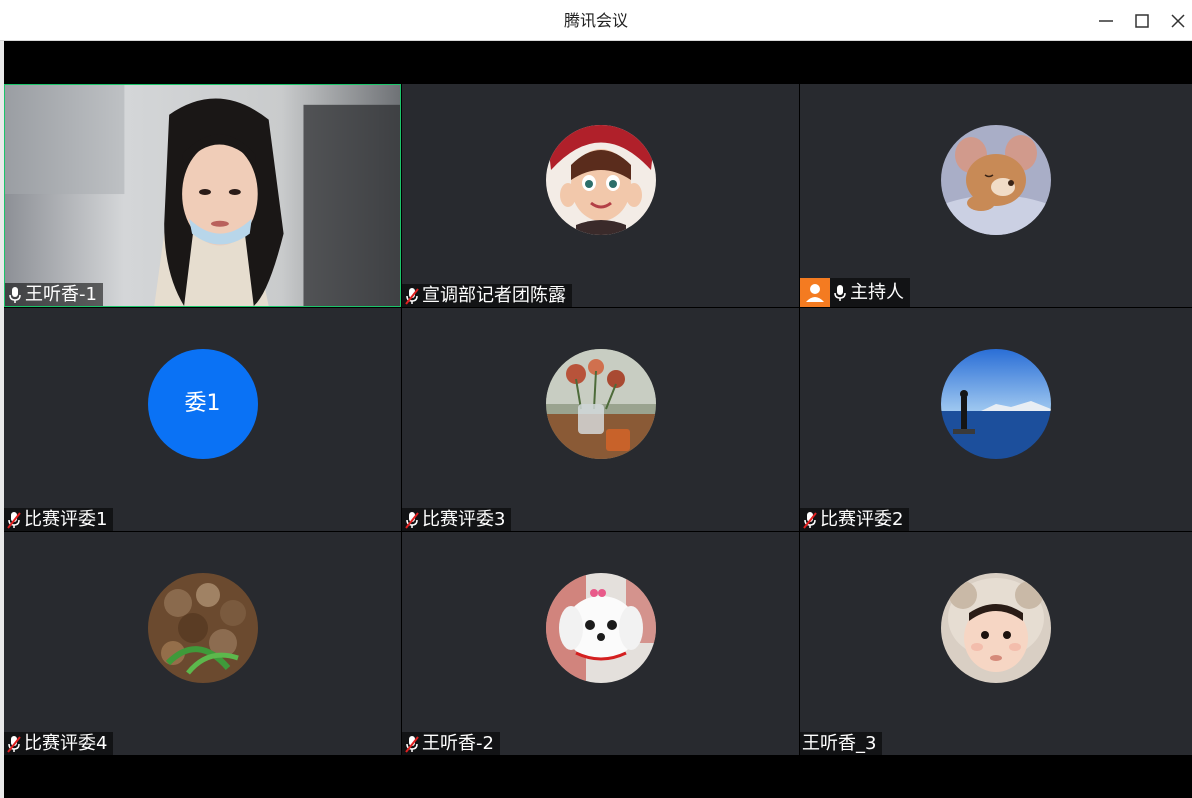  I want to click on participant-namebar: 主持人, so click(855, 292).